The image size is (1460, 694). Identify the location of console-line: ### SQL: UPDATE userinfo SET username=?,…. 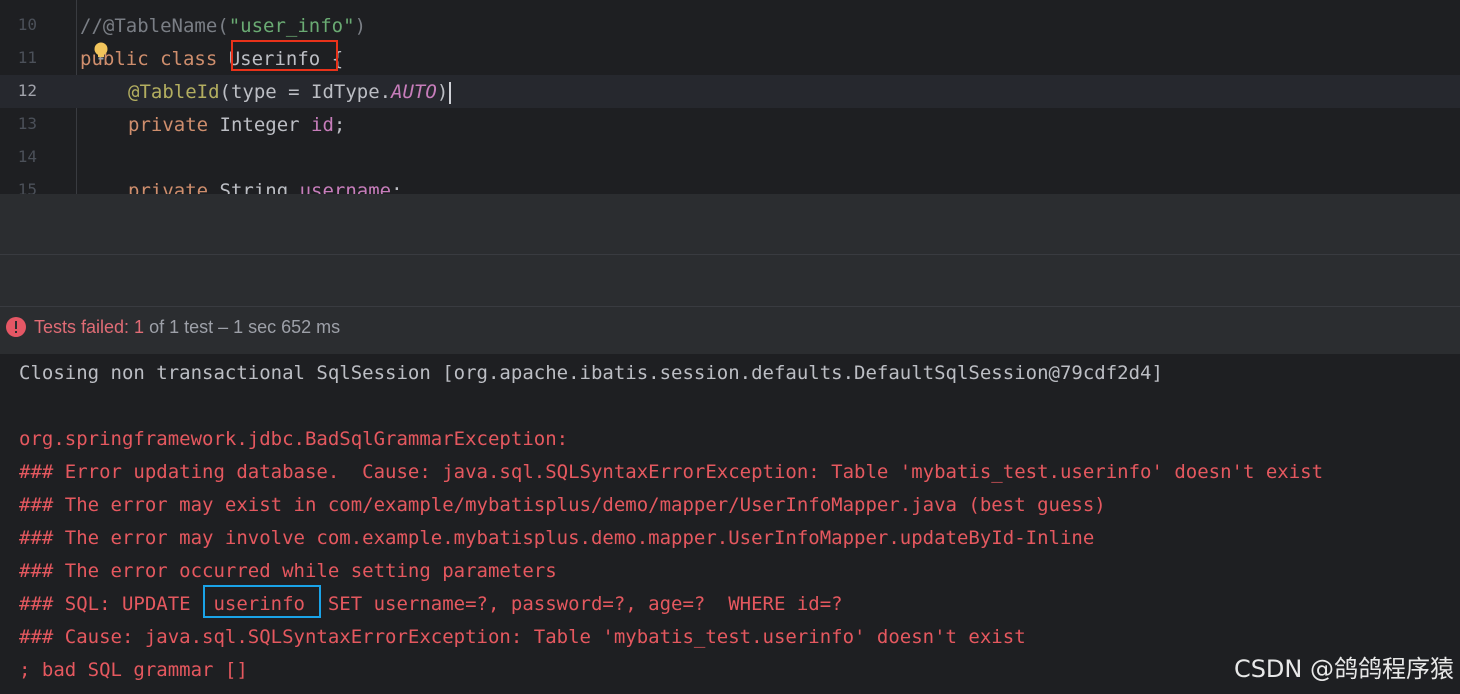
(431, 604).